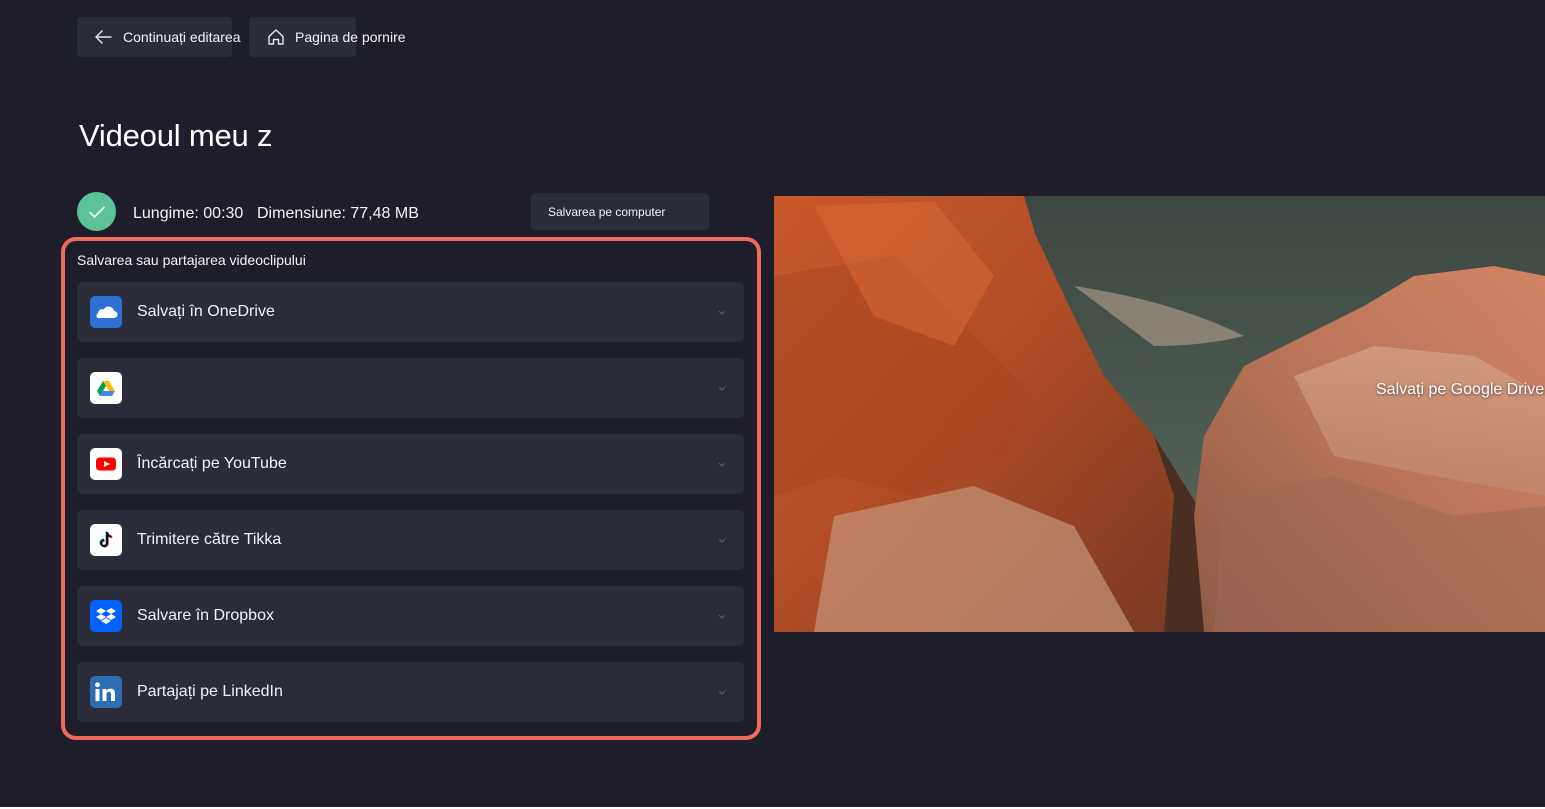 This screenshot has height=809, width=1545. Describe the element at coordinates (620, 211) in the screenshot. I see `save-to-computer-button: Salvarea pe computer` at that location.